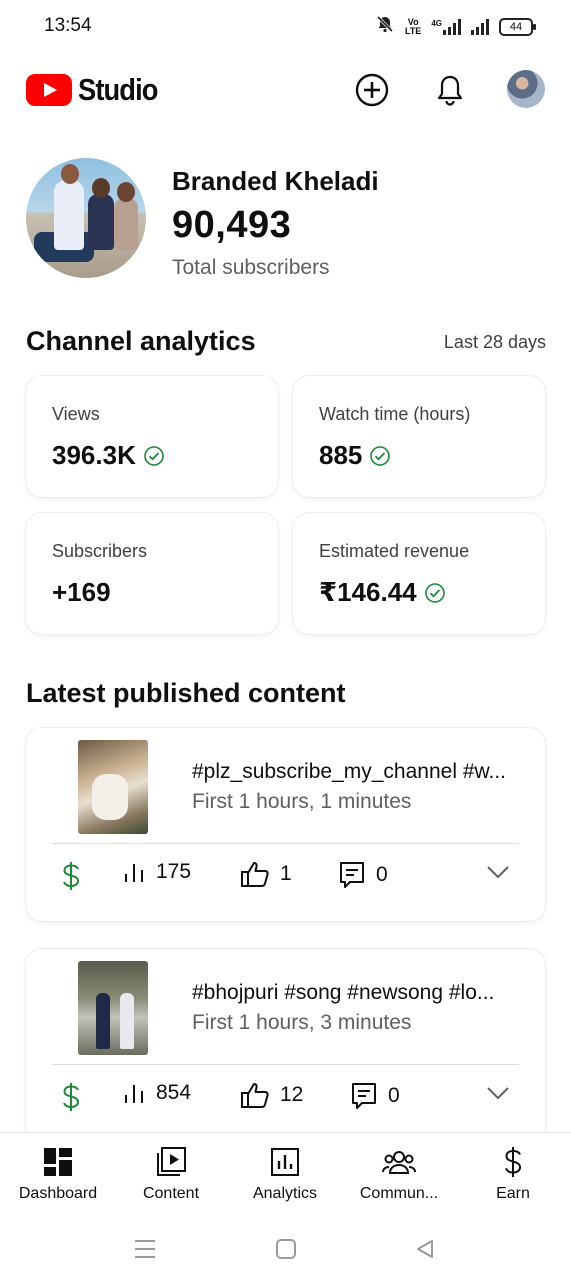  What do you see at coordinates (232, 225) in the screenshot?
I see `subscriber-count: 90,493` at bounding box center [232, 225].